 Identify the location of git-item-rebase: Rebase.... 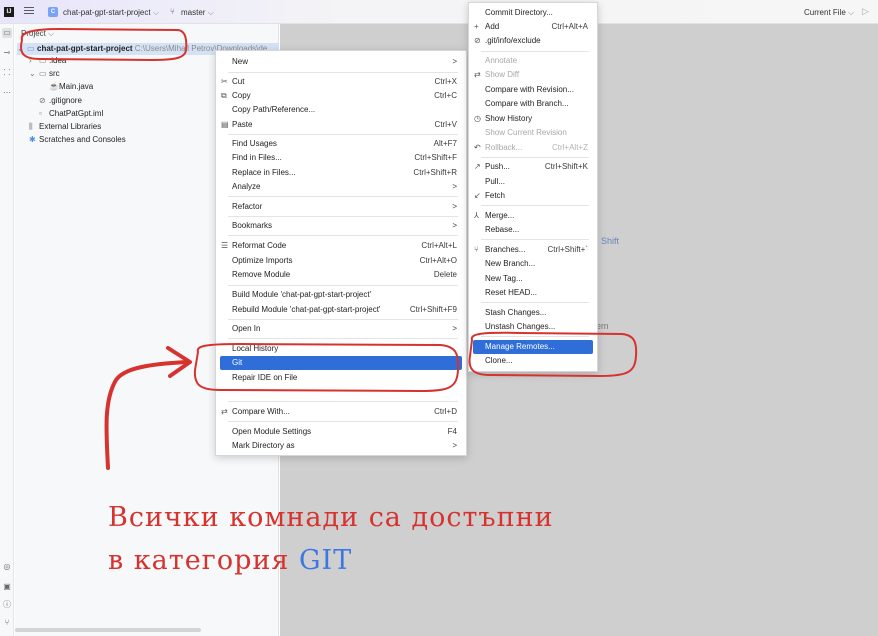
(533, 230).